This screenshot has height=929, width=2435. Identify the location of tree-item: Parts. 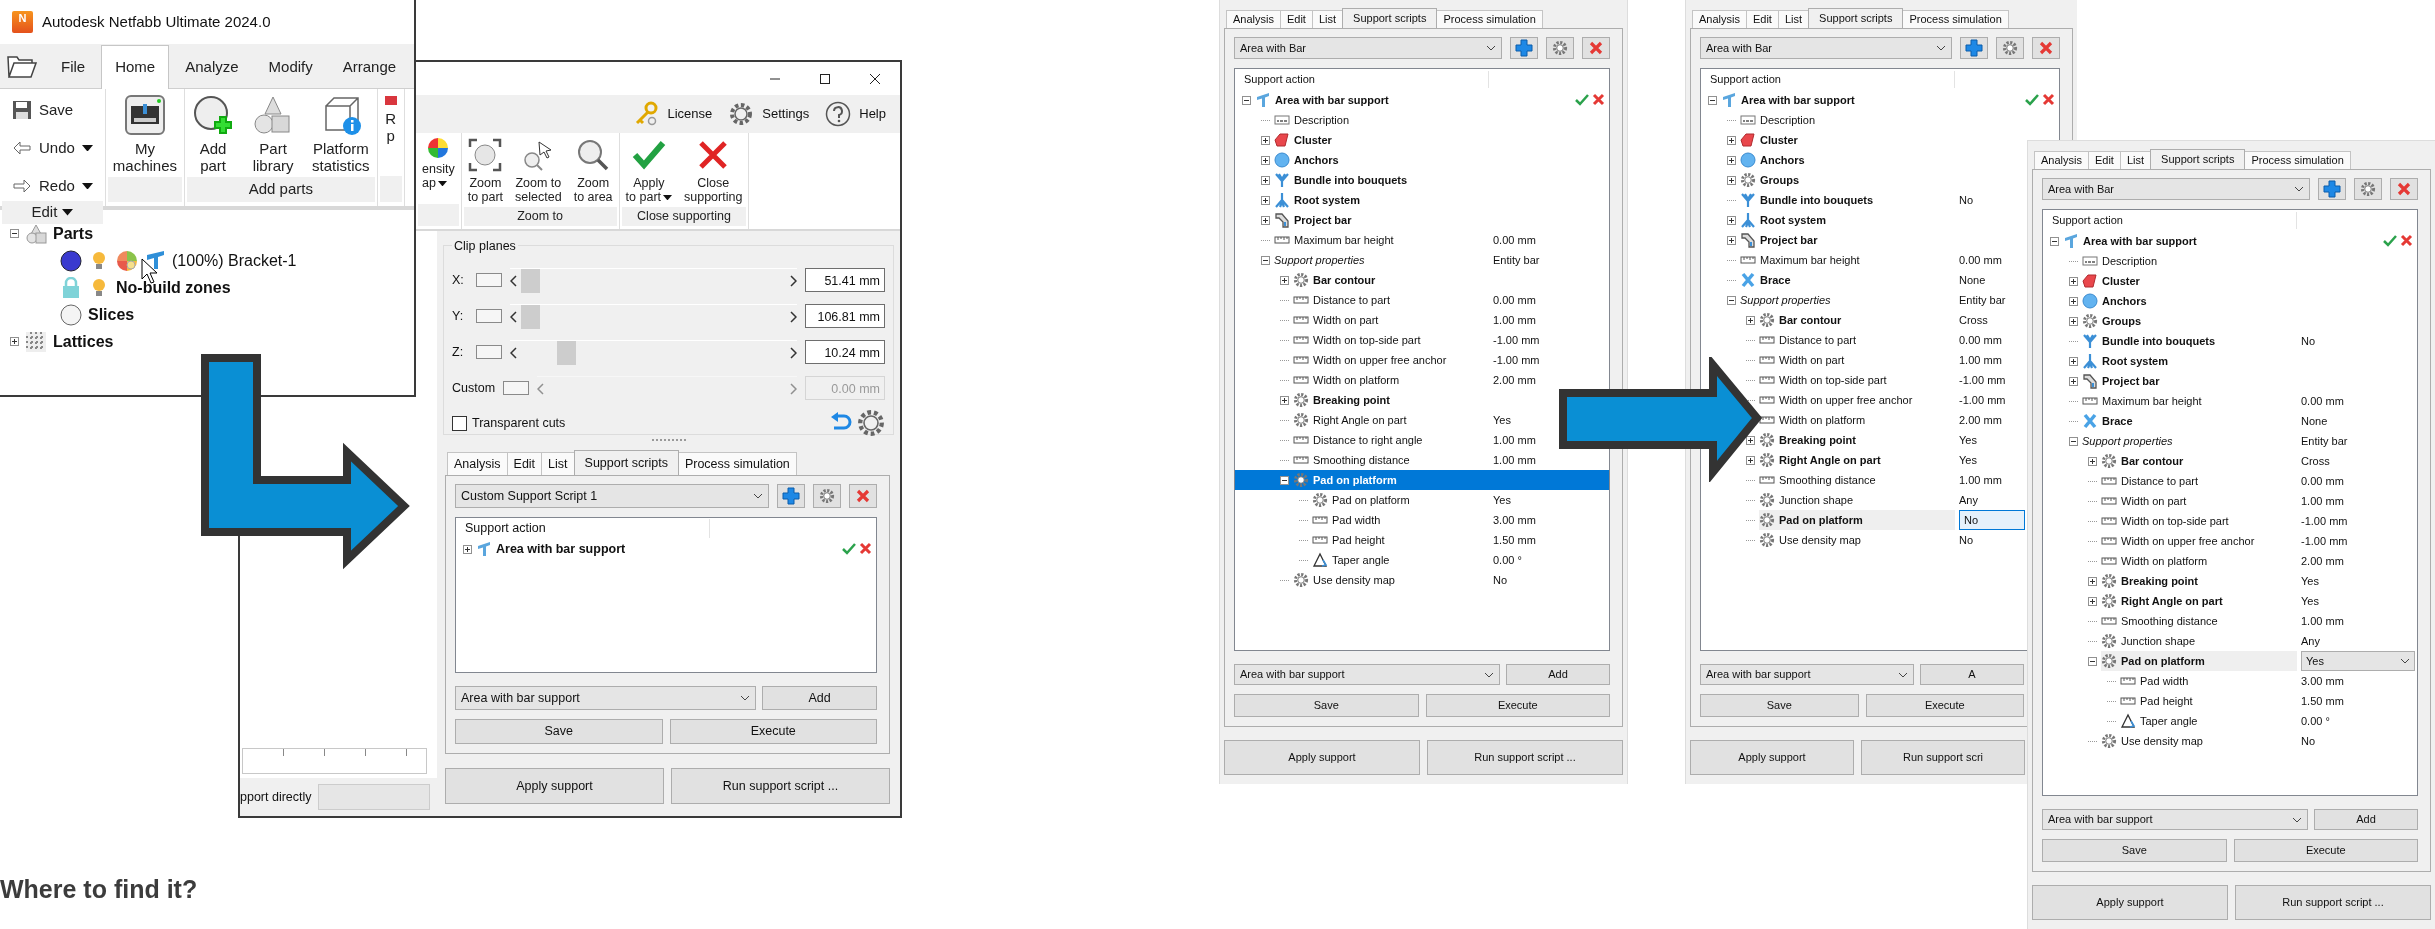
(73, 233).